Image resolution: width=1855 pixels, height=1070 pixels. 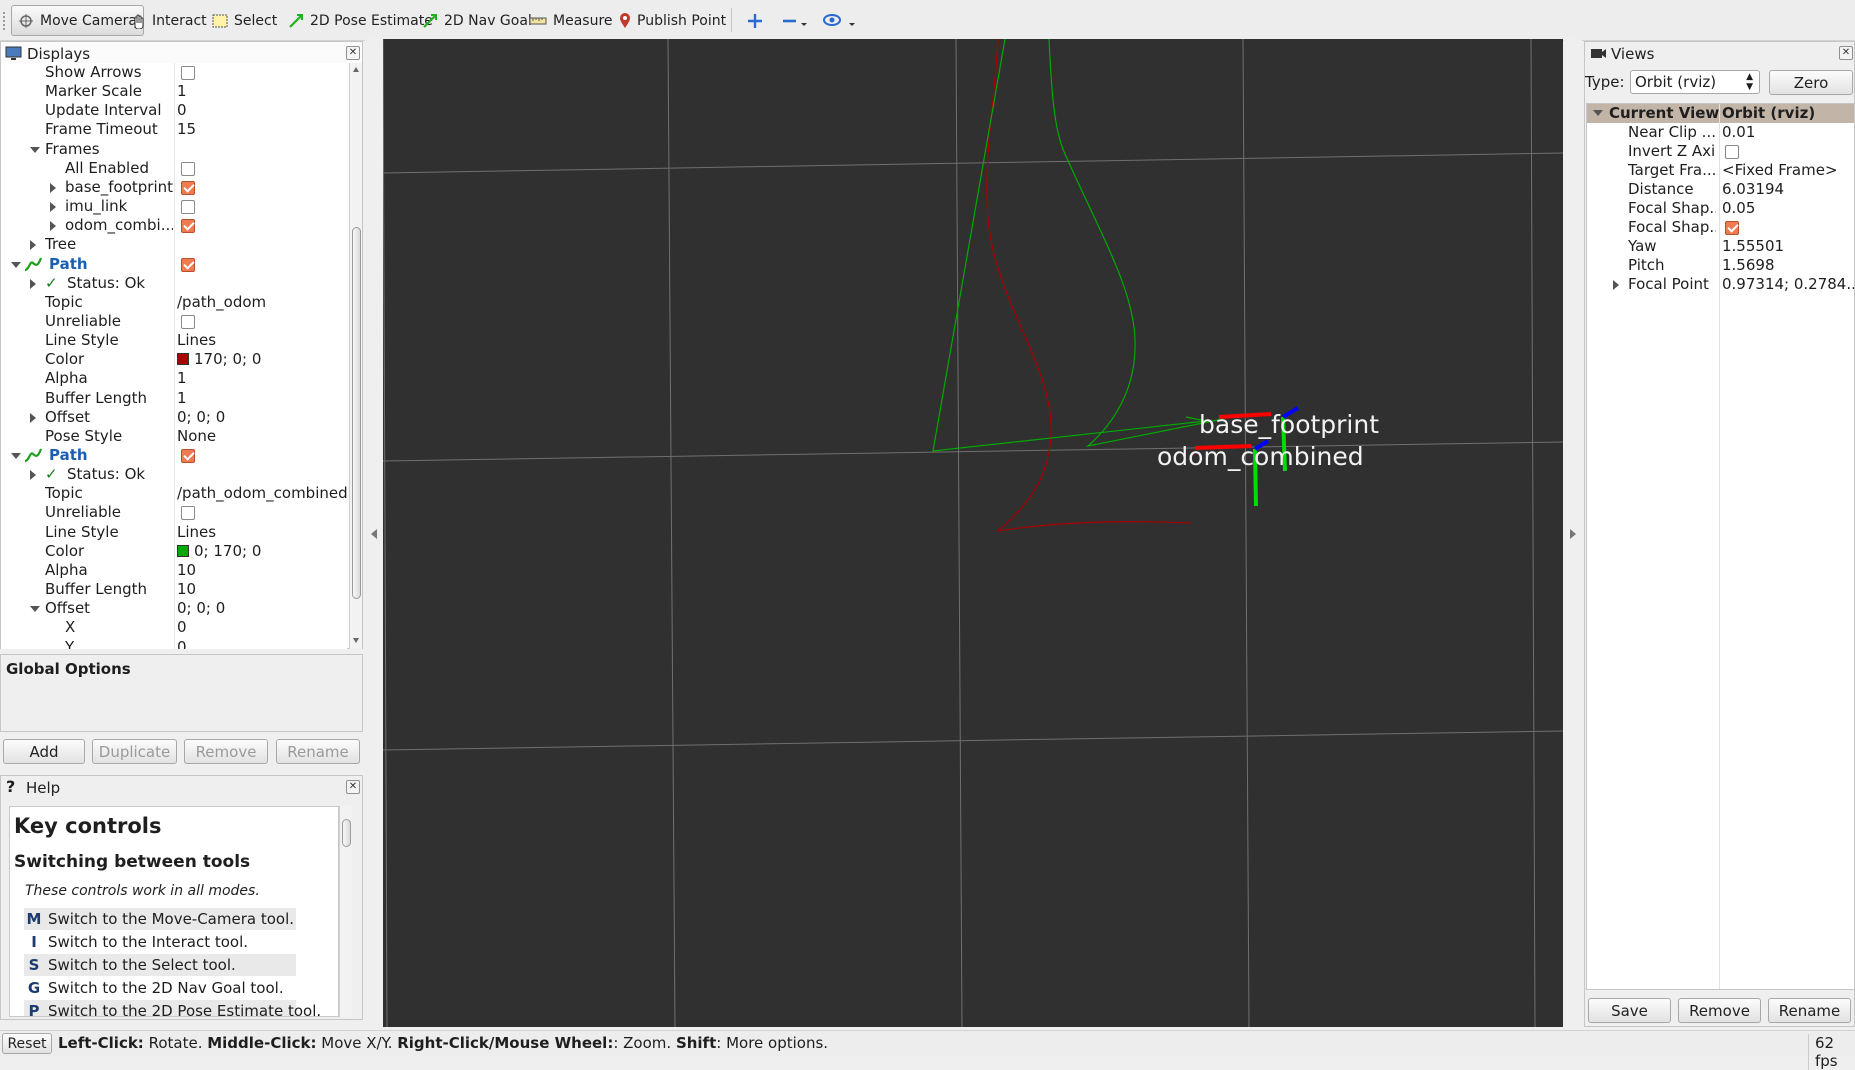 I want to click on display-property-row: Frame Timeout 15, so click(x=174, y=129).